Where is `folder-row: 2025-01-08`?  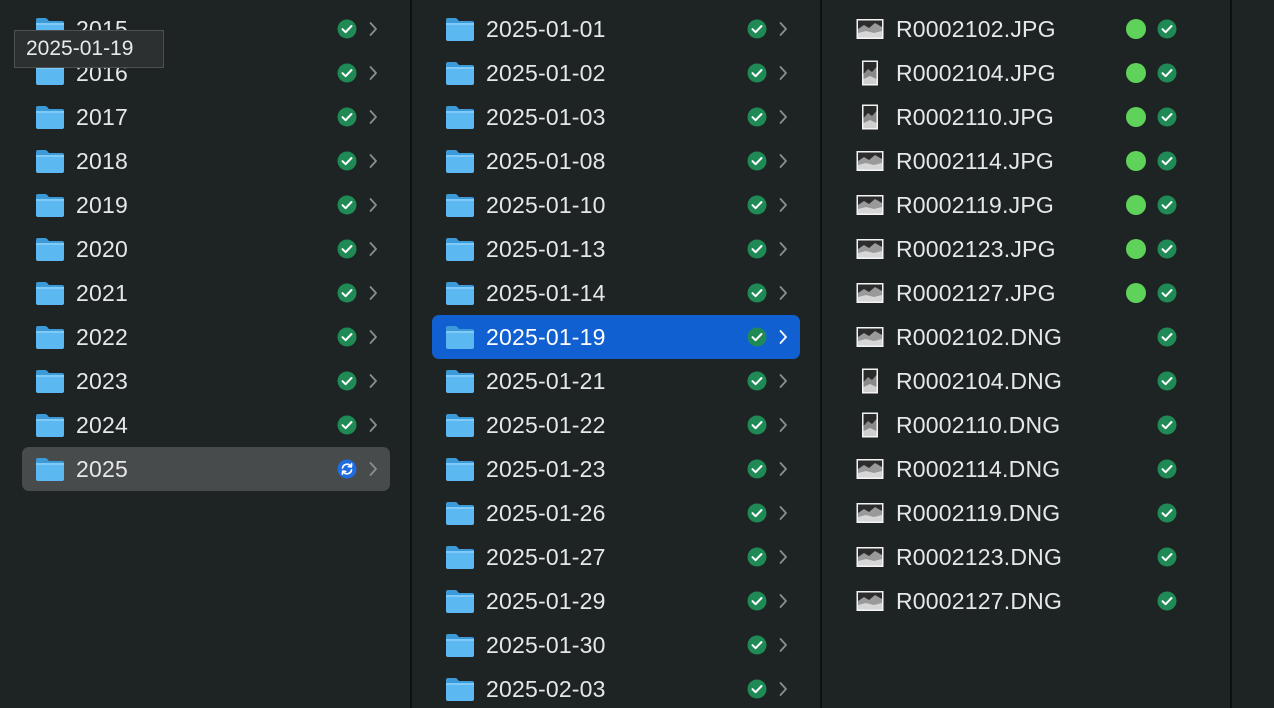 folder-row: 2025-01-08 is located at coordinates (616, 161).